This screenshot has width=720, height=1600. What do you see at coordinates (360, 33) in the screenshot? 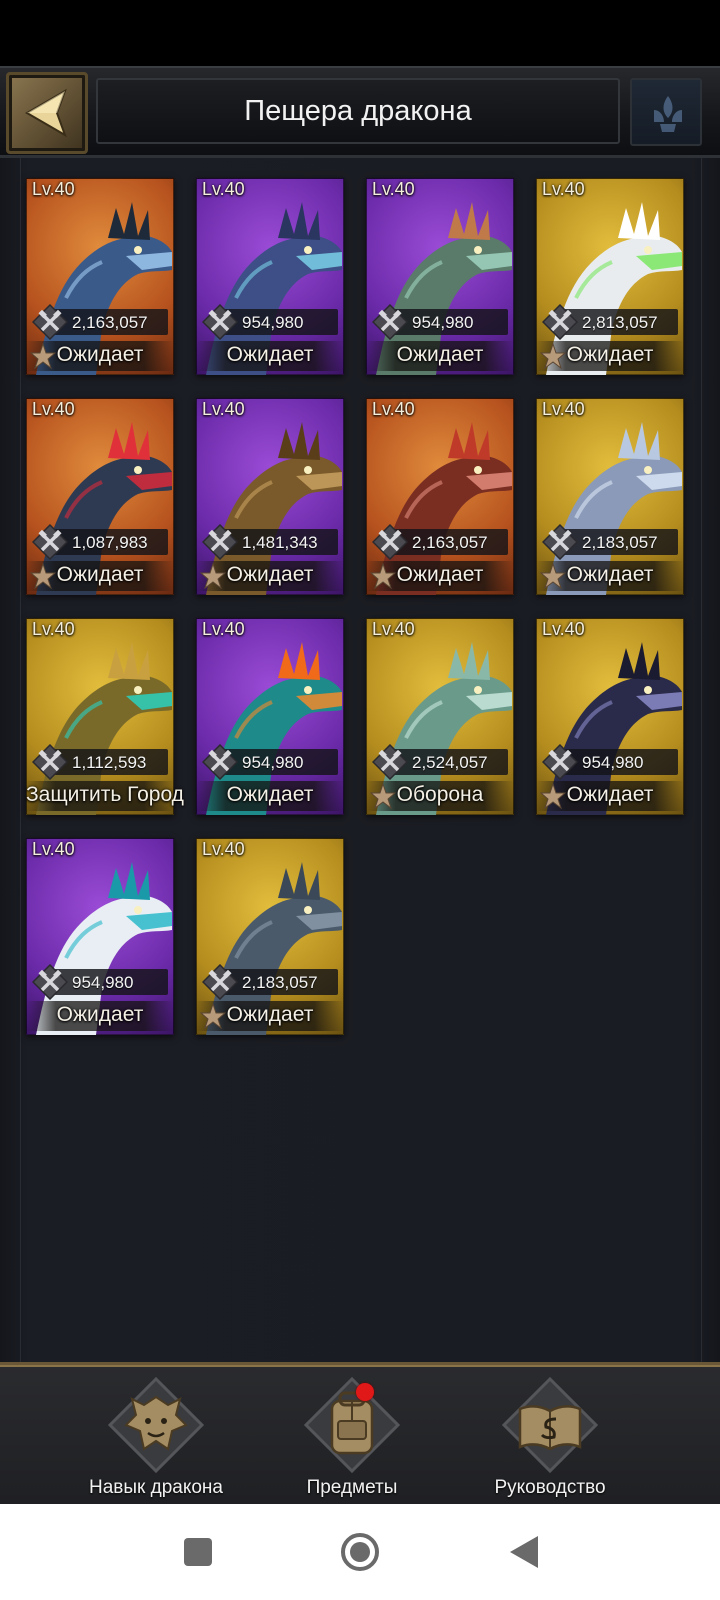
I see `status-bar` at bounding box center [360, 33].